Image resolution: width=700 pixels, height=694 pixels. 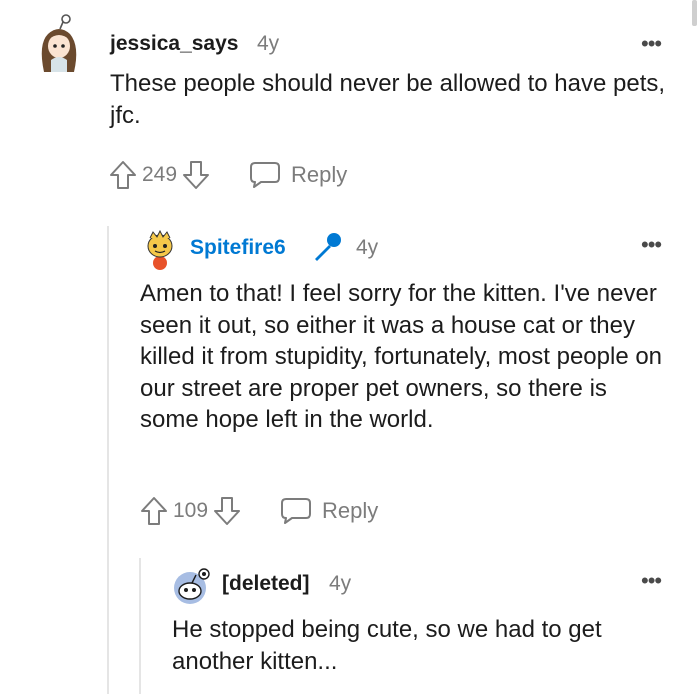 I want to click on snoo-avatar-icon, so click(x=192, y=586).